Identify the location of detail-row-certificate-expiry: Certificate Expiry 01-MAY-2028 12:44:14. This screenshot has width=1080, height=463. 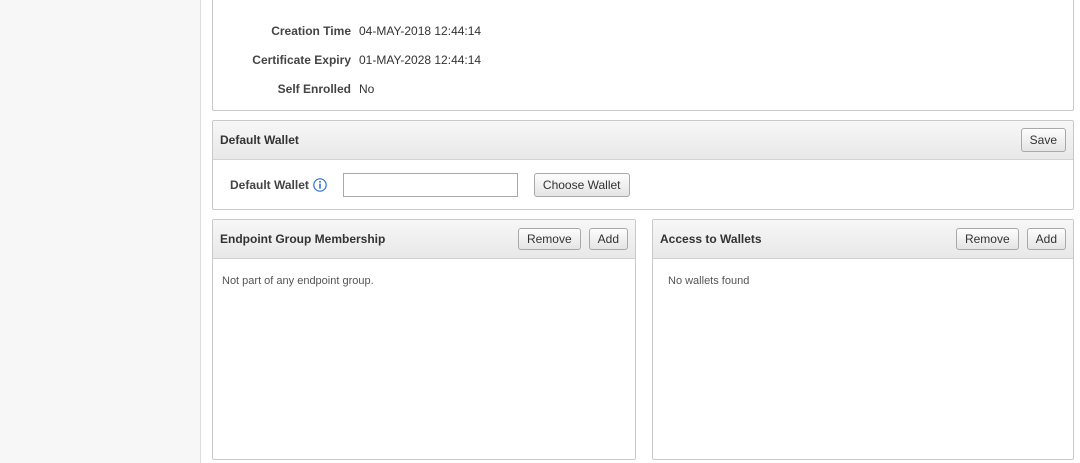
(513, 60).